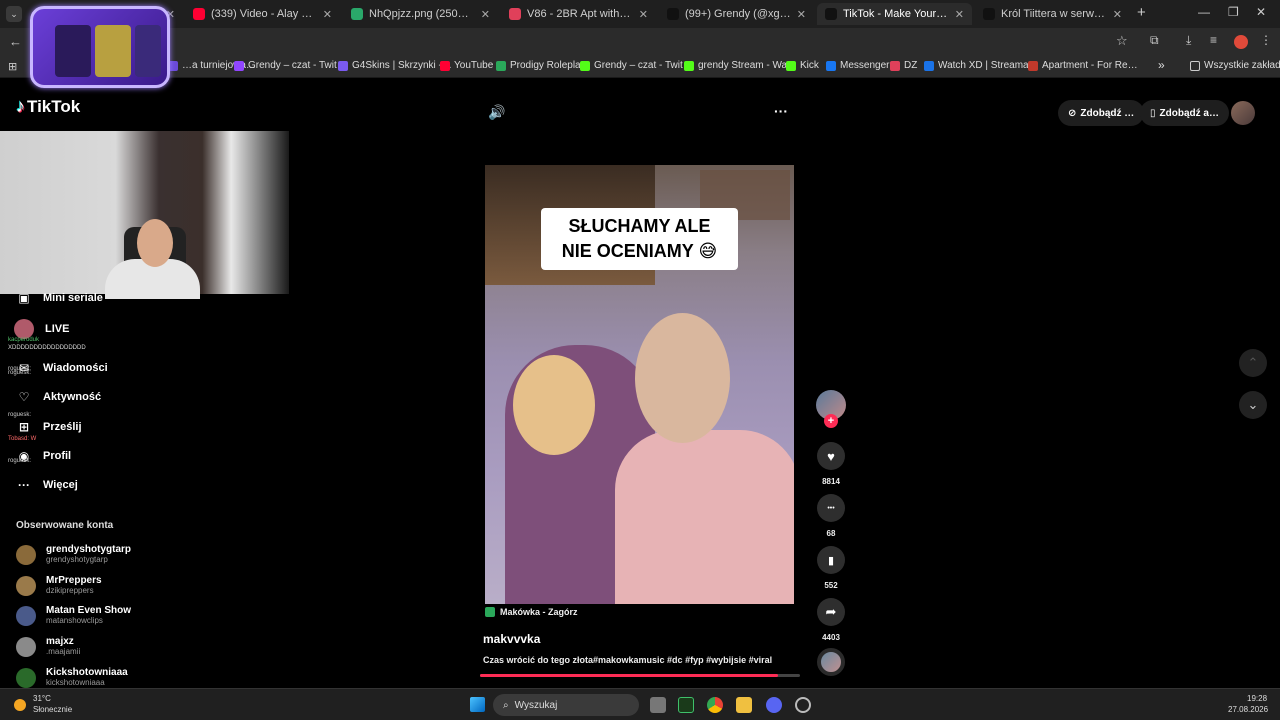  Describe the element at coordinates (72, 677) in the screenshot. I see `followed-account: Kickshotowniaaa kickshotowniaaa` at that location.